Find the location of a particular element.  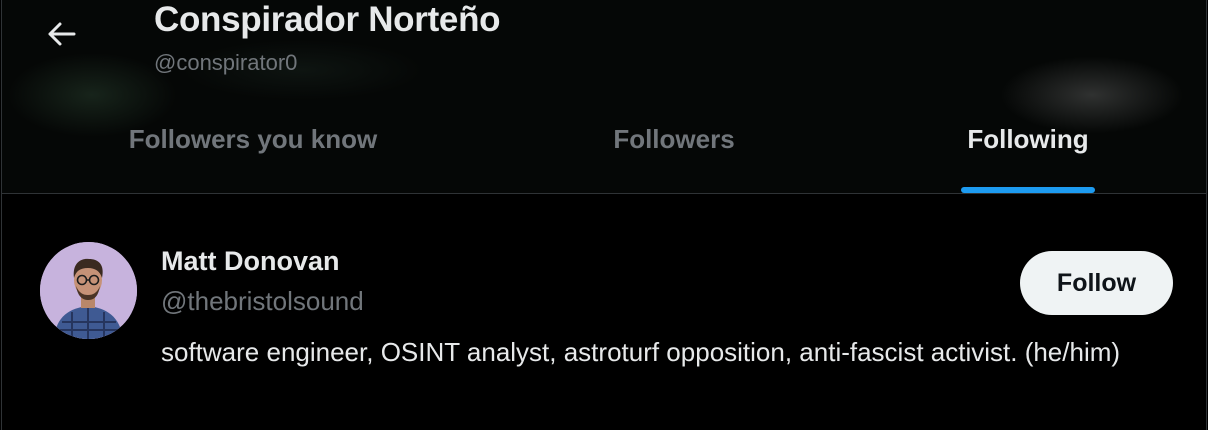

tab-followers-you-know: Followers you know is located at coordinates (253, 152).